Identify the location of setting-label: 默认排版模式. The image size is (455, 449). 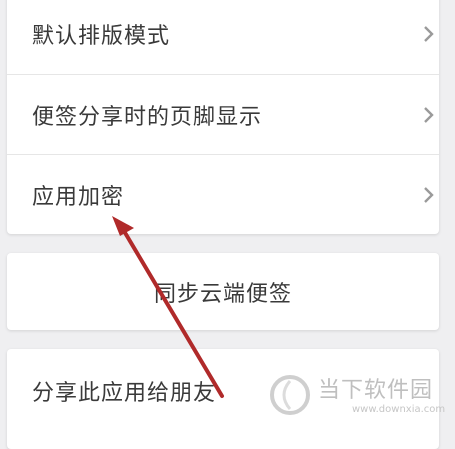
(101, 36).